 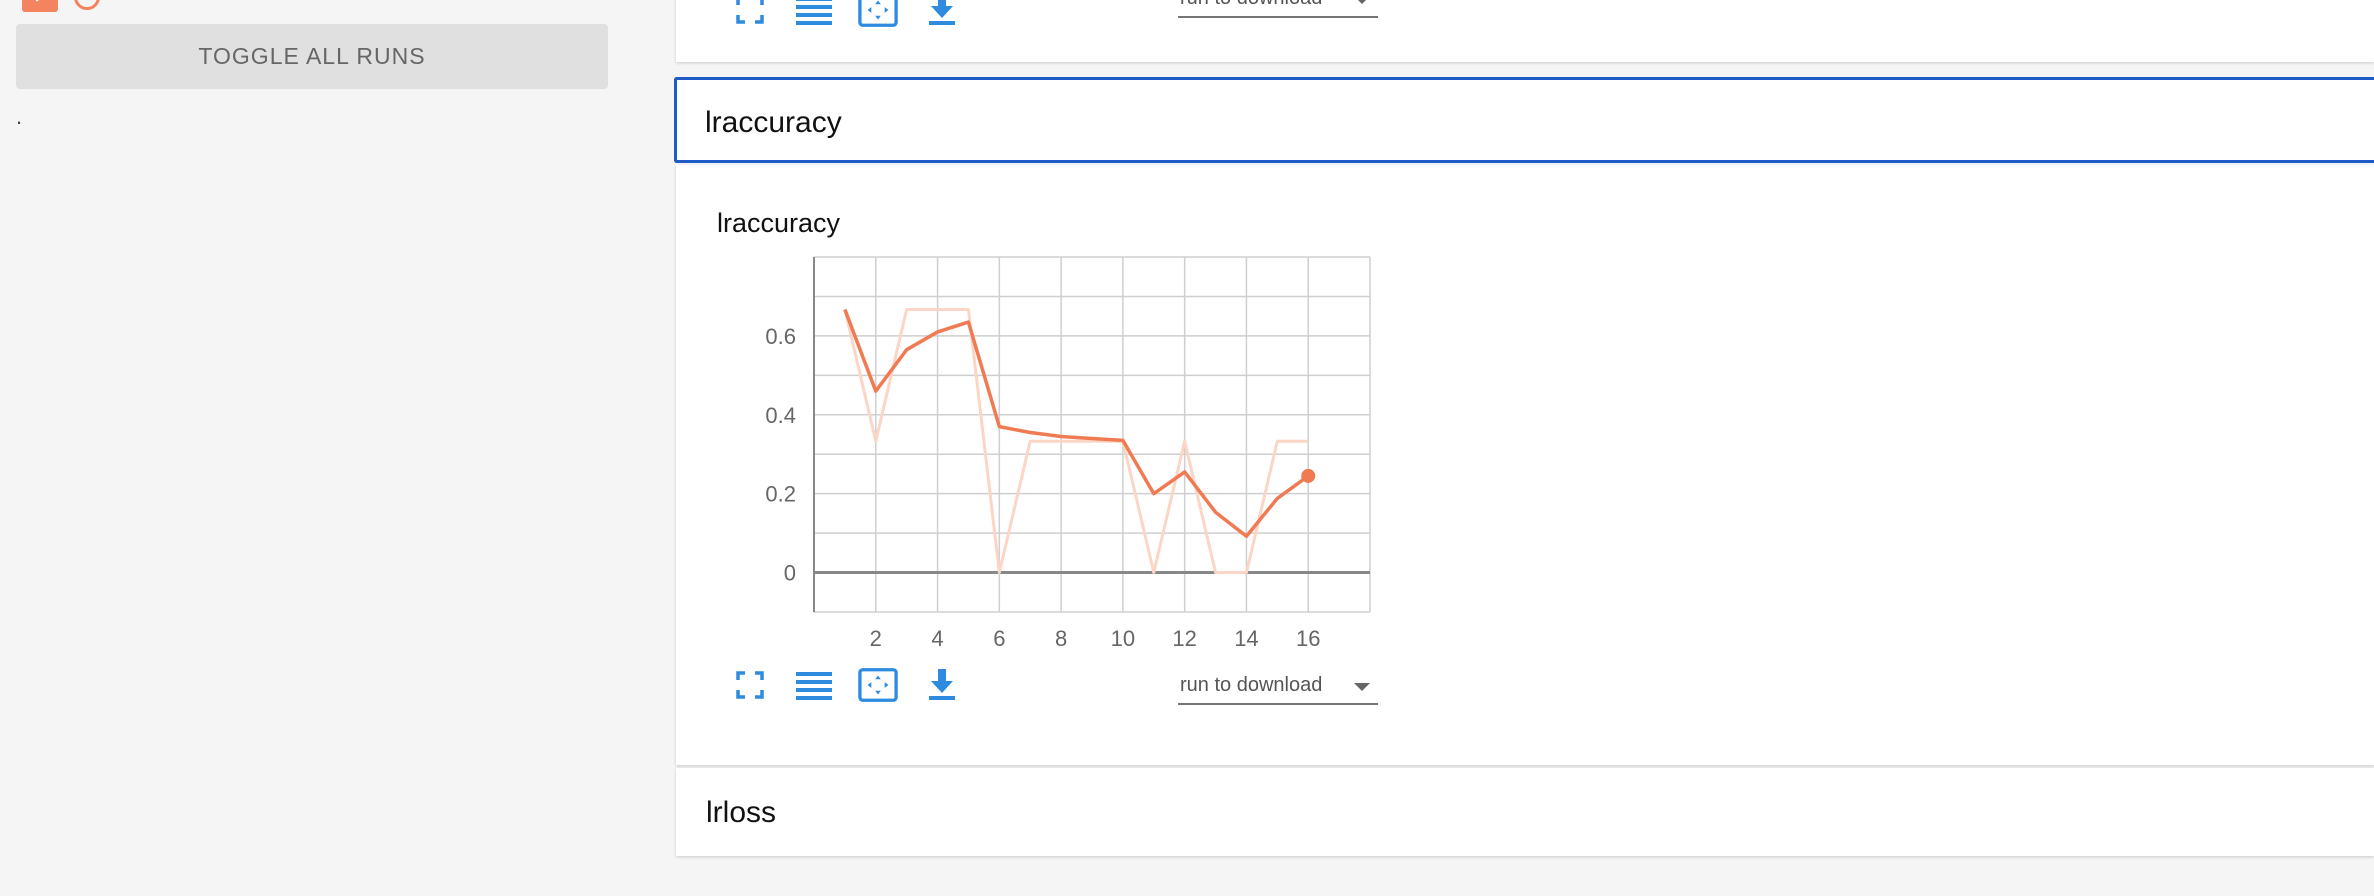 What do you see at coordinates (780, 415) in the screenshot?
I see `y-tick-label: 0.4` at bounding box center [780, 415].